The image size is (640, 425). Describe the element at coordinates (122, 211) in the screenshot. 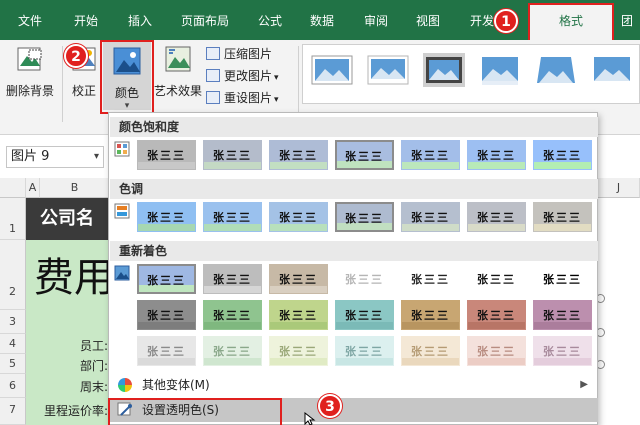

I see `tone-icon` at that location.